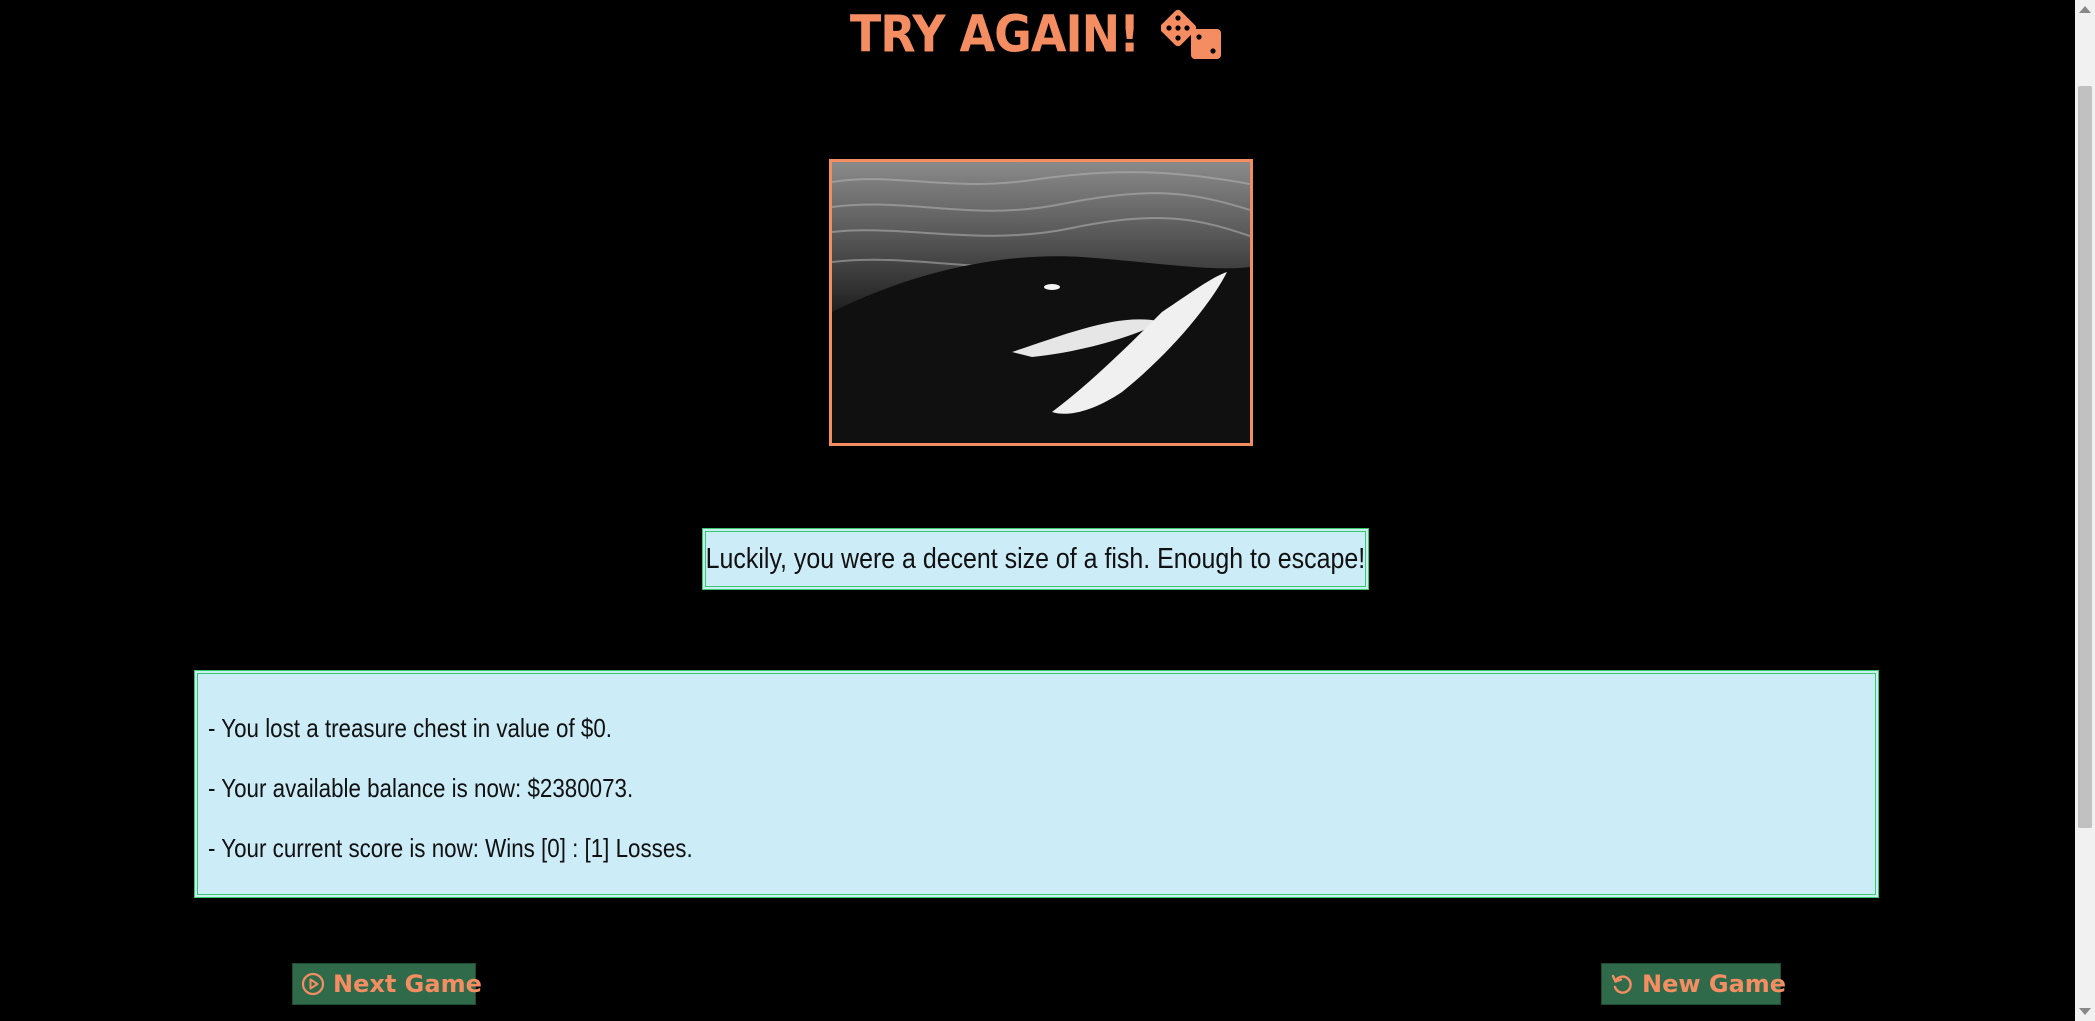 This screenshot has height=1021, width=2095. What do you see at coordinates (1621, 984) in the screenshot?
I see `restart-icon` at bounding box center [1621, 984].